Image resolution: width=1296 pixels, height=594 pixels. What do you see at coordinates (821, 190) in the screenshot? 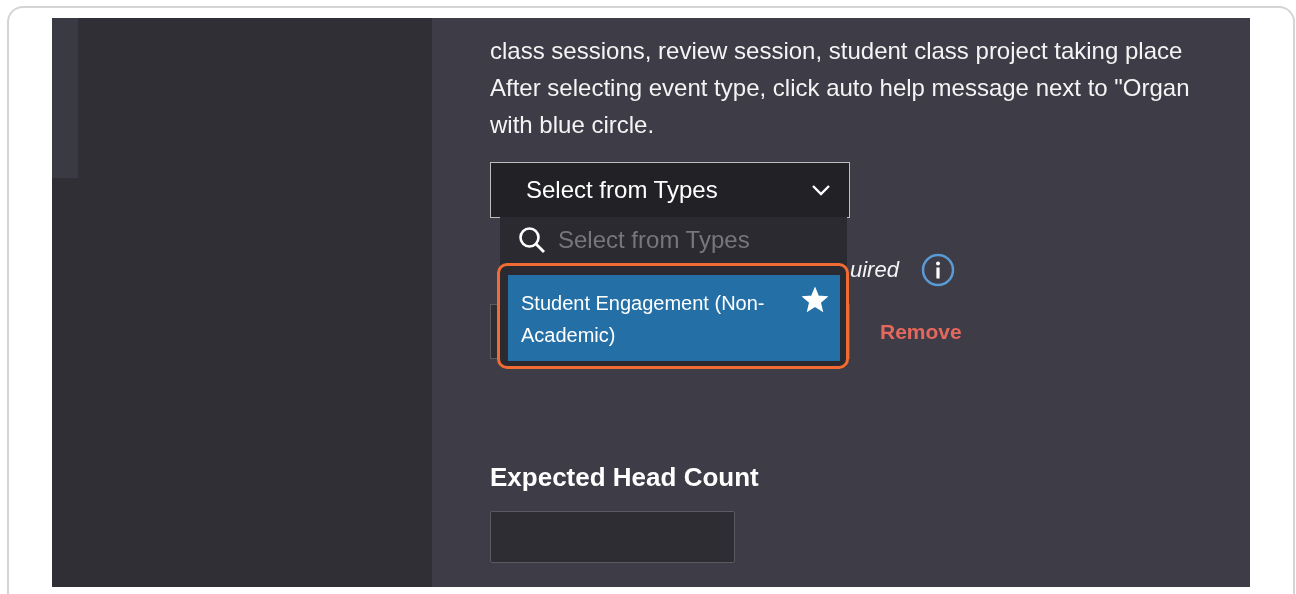
I see `chevron-icon` at bounding box center [821, 190].